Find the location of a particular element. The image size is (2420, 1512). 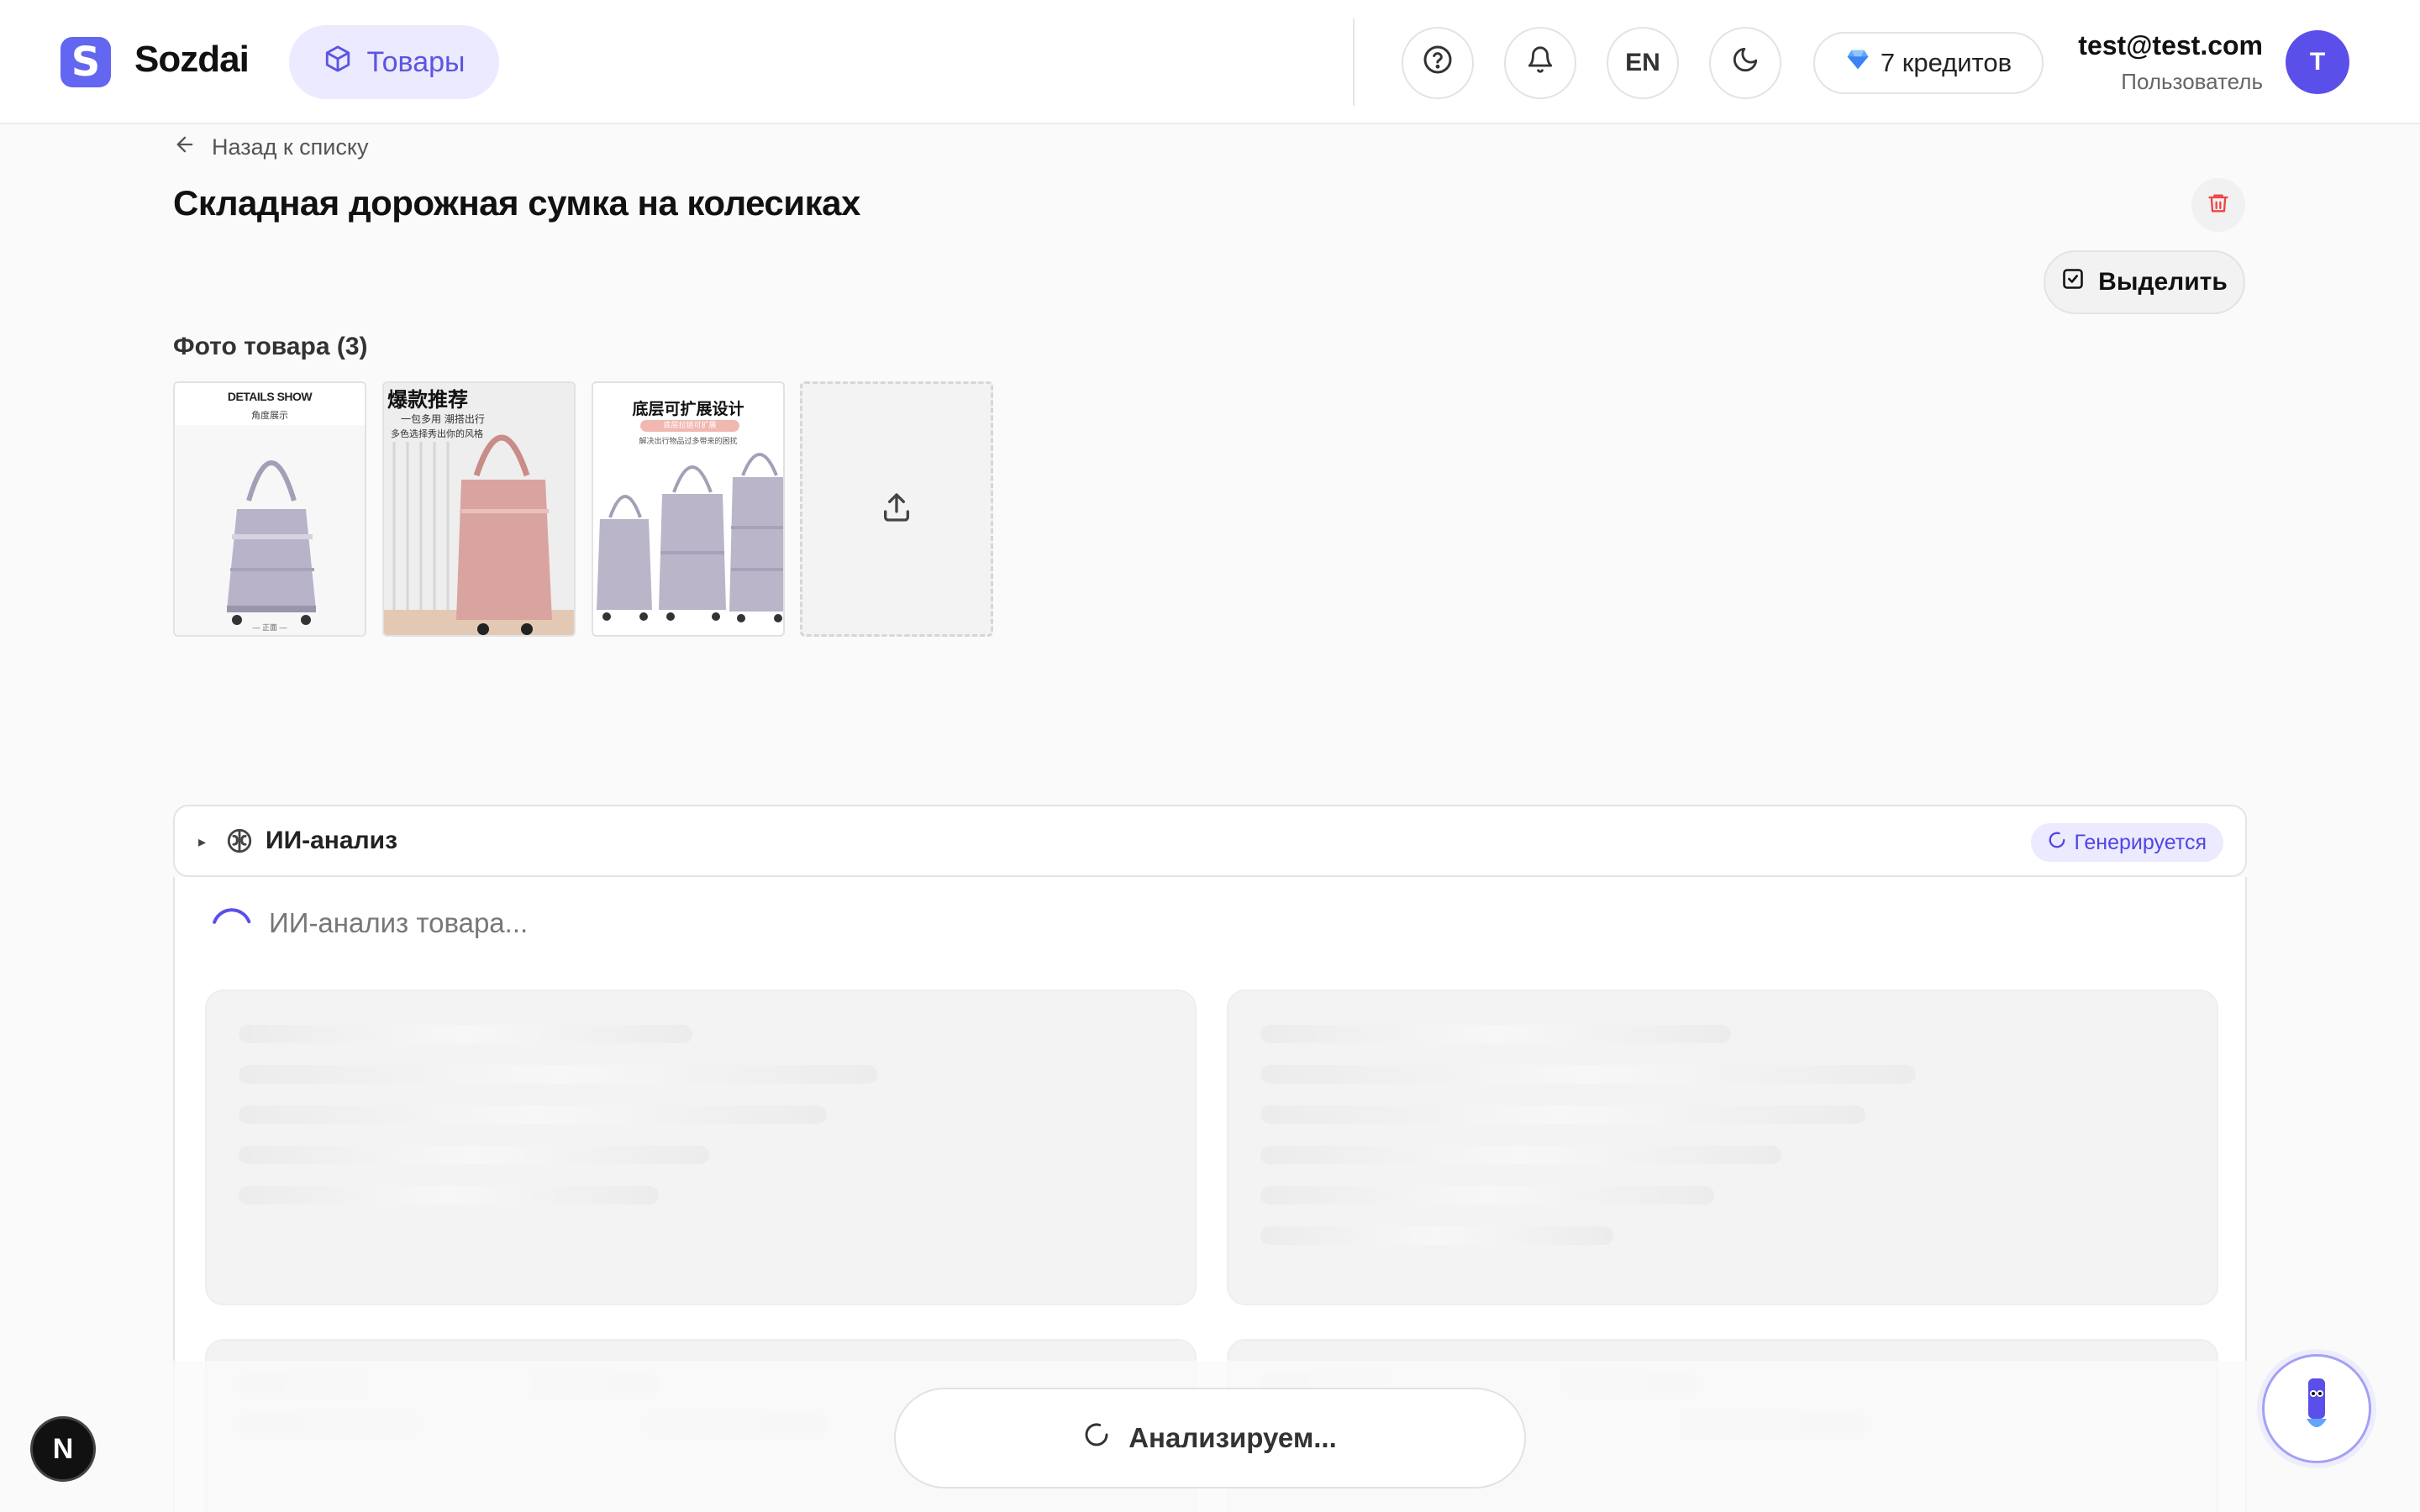

back-label: Назад к списку is located at coordinates (291, 147).